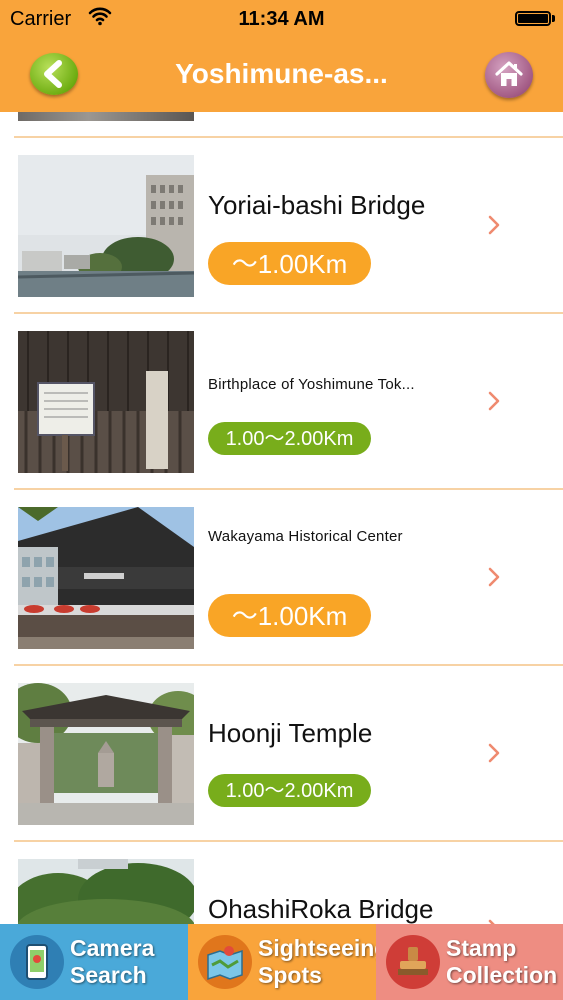 The image size is (563, 1000). Describe the element at coordinates (290, 975) in the screenshot. I see `tab-label-line2: Spots` at that location.